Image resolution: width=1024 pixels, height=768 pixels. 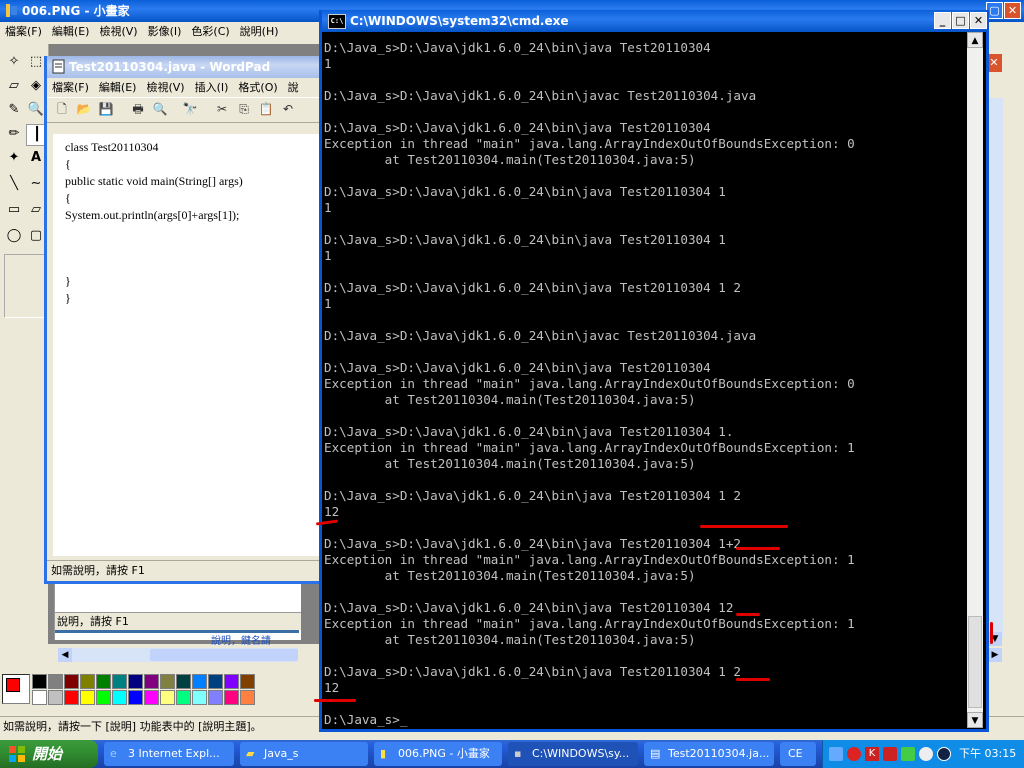 I want to click on tray-icon-security, so click(x=944, y=754).